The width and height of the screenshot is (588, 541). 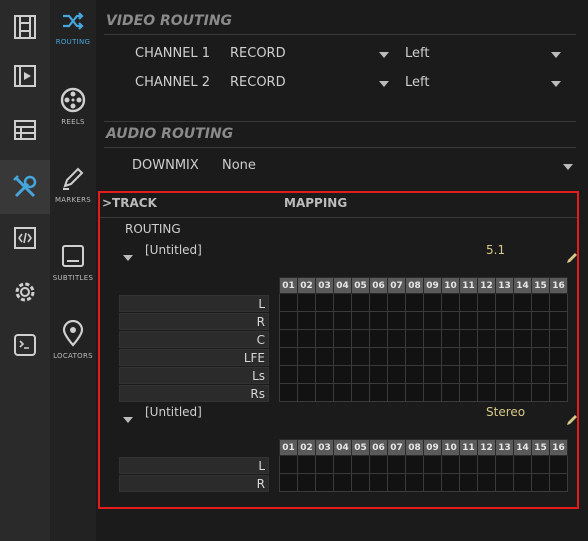 I want to click on collapse-track-2-icon, so click(x=128, y=420).